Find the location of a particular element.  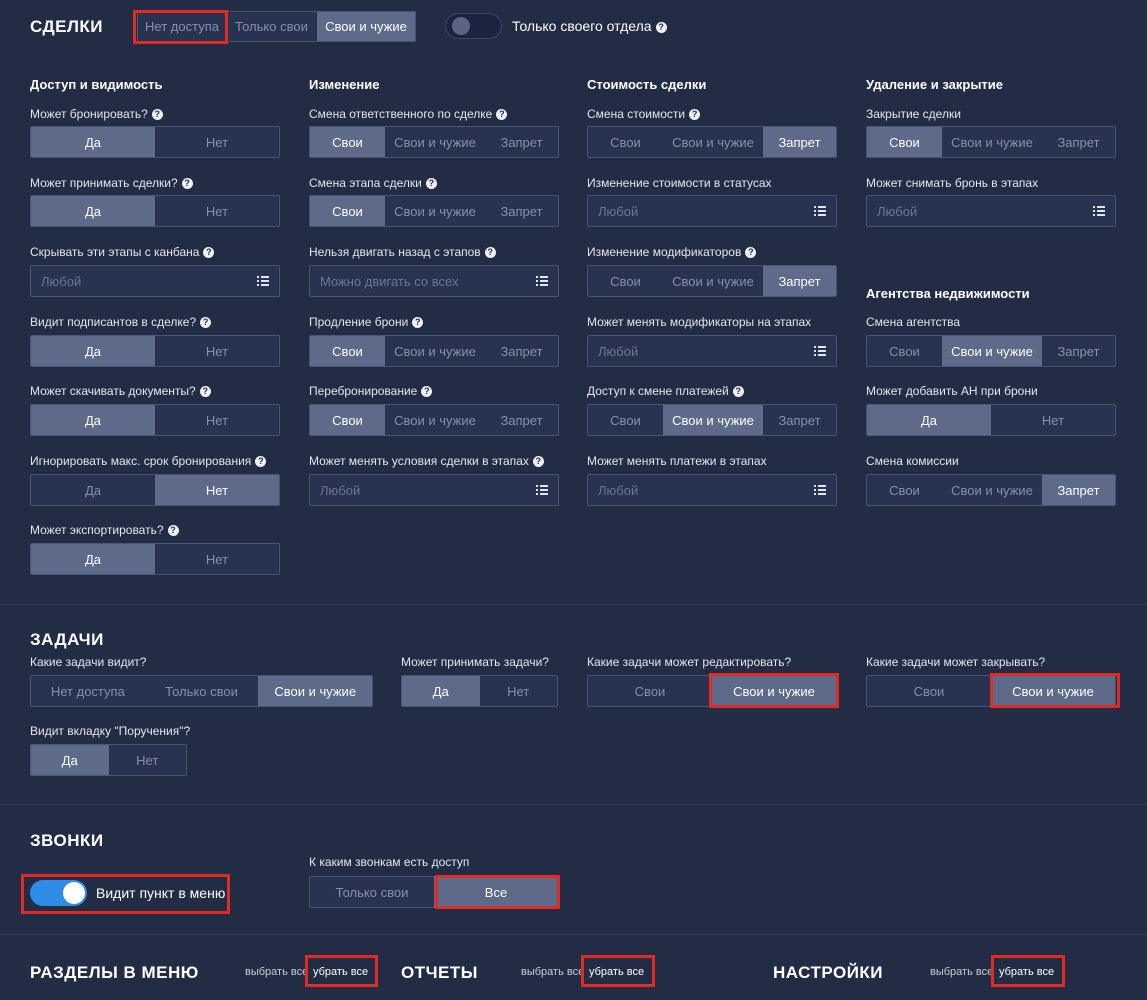

change-agency-selector: Свои Свои и чужие Запрет is located at coordinates (991, 351).